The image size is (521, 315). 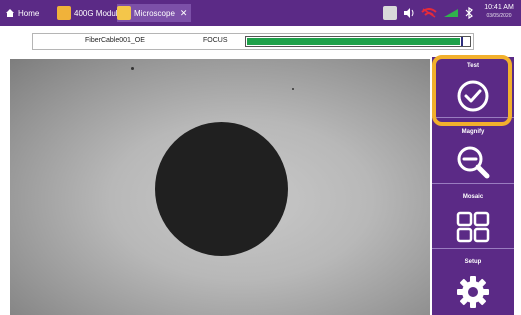 What do you see at coordinates (472, 90) in the screenshot?
I see `test-button-highlight` at bounding box center [472, 90].